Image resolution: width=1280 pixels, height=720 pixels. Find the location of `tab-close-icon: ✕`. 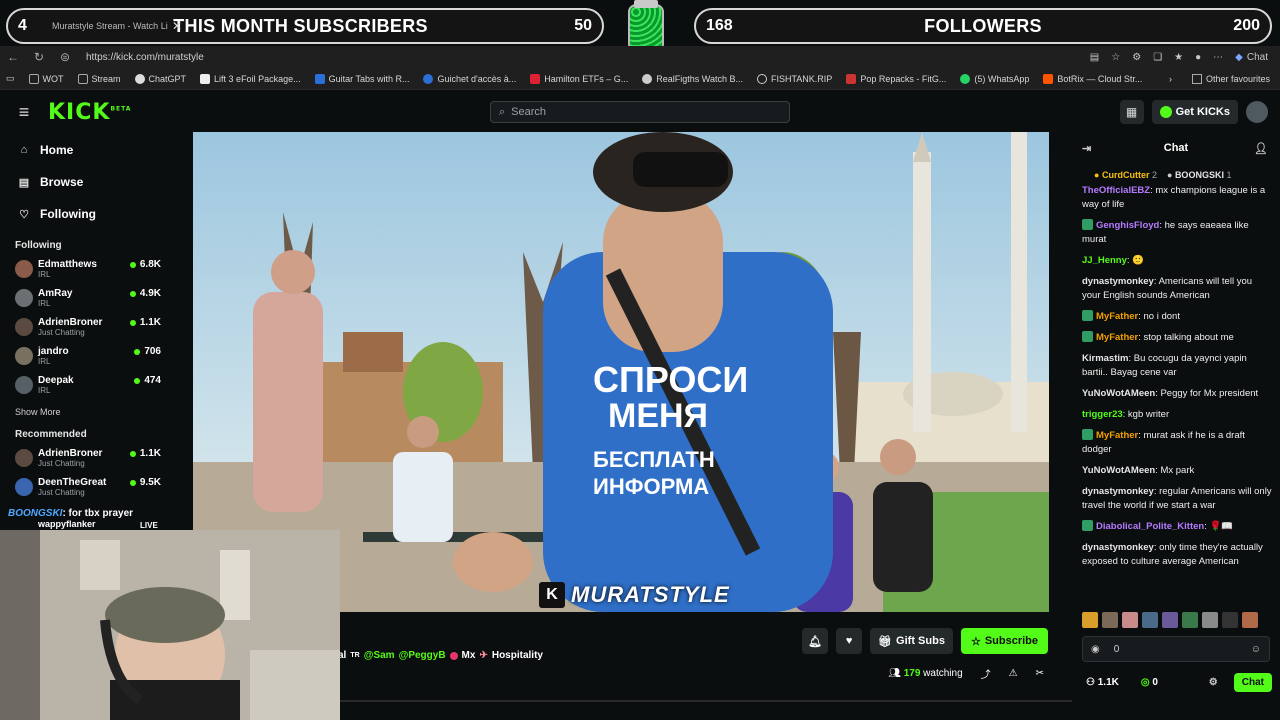

tab-close-icon: ✕ is located at coordinates (177, 26).